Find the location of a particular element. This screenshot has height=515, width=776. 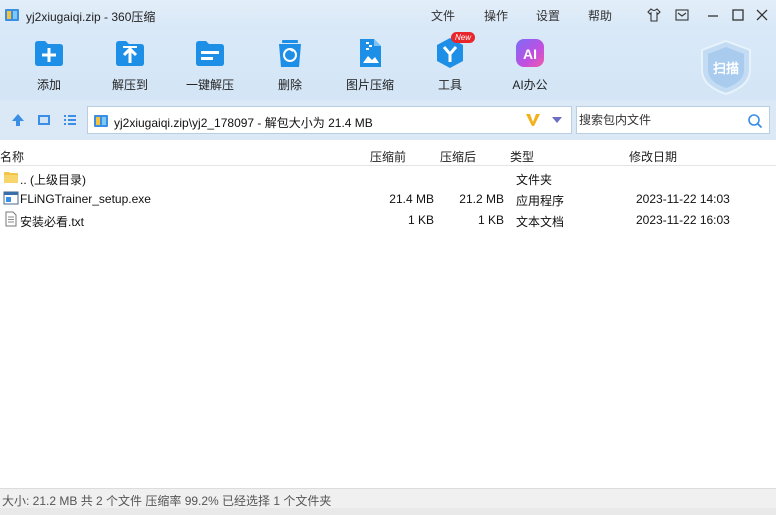

extract-to-button: 解压到 is located at coordinates (130, 66).